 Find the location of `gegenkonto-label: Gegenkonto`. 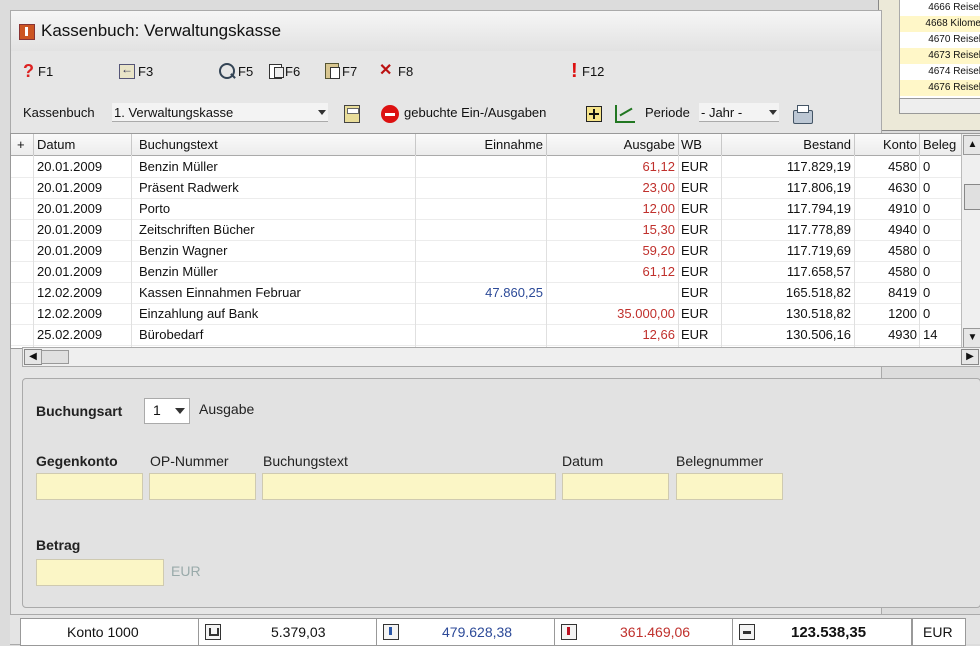

gegenkonto-label: Gegenkonto is located at coordinates (77, 461).